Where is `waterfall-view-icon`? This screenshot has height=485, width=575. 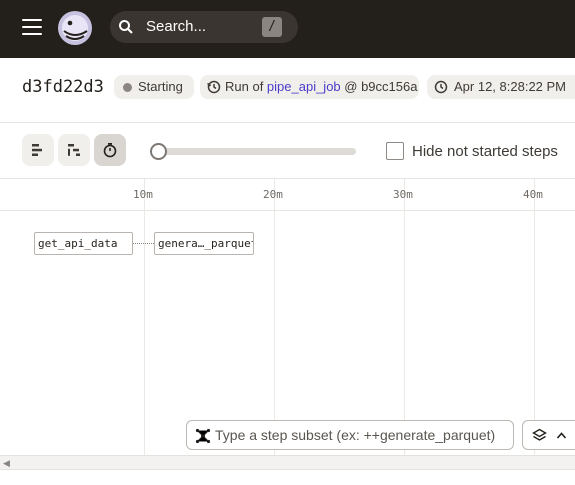
waterfall-view-icon is located at coordinates (74, 150).